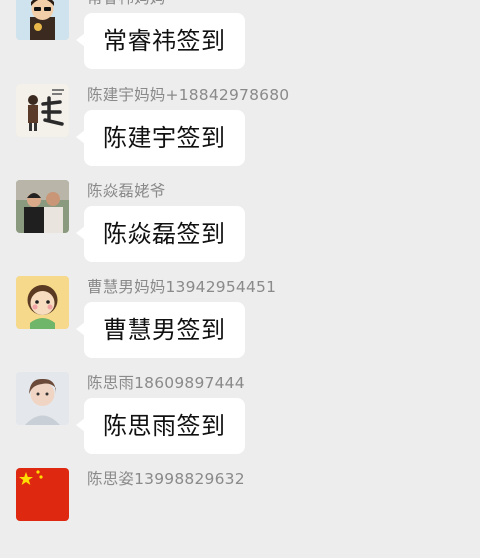 The height and width of the screenshot is (558, 480). I want to click on cartoon-boy-avatar-icon, so click(42, 20).